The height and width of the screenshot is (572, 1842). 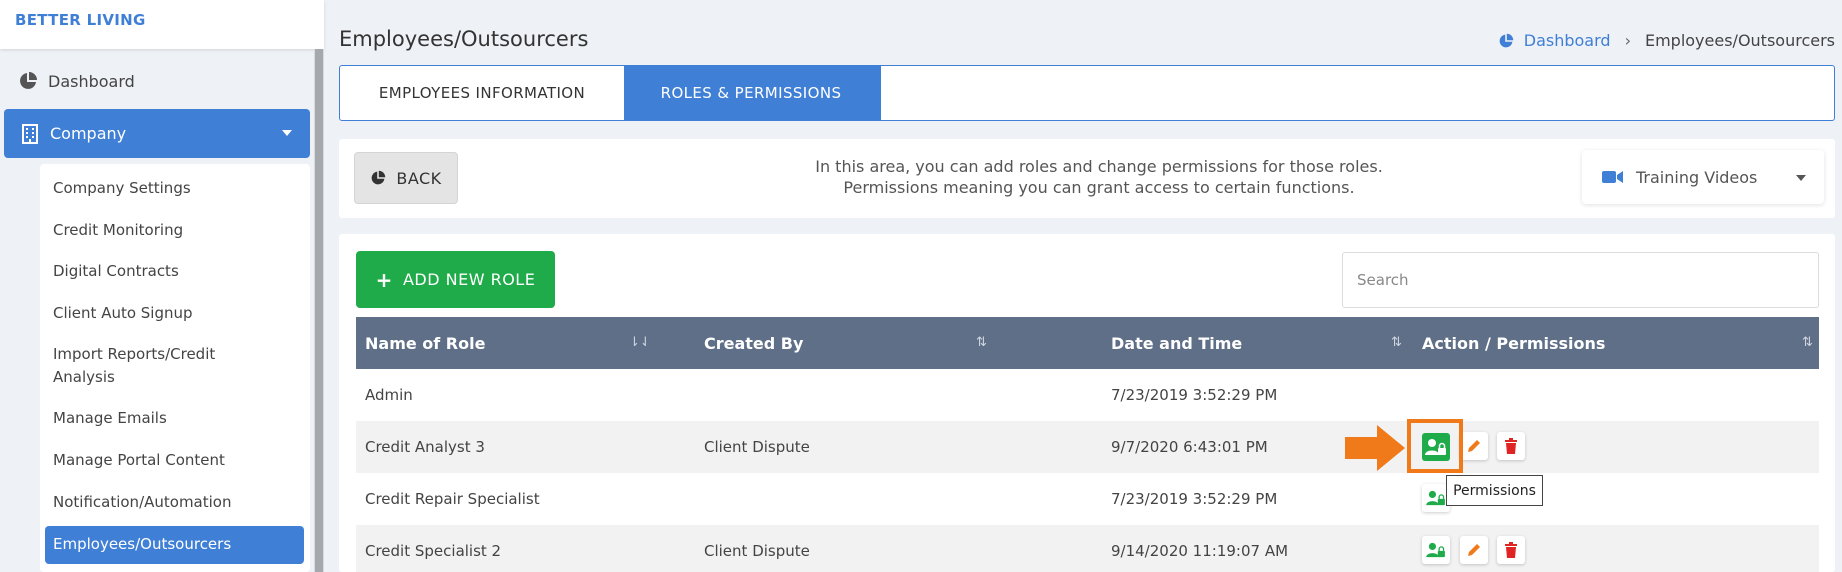 I want to click on chevron-right-icon: ›, so click(x=1627, y=40).